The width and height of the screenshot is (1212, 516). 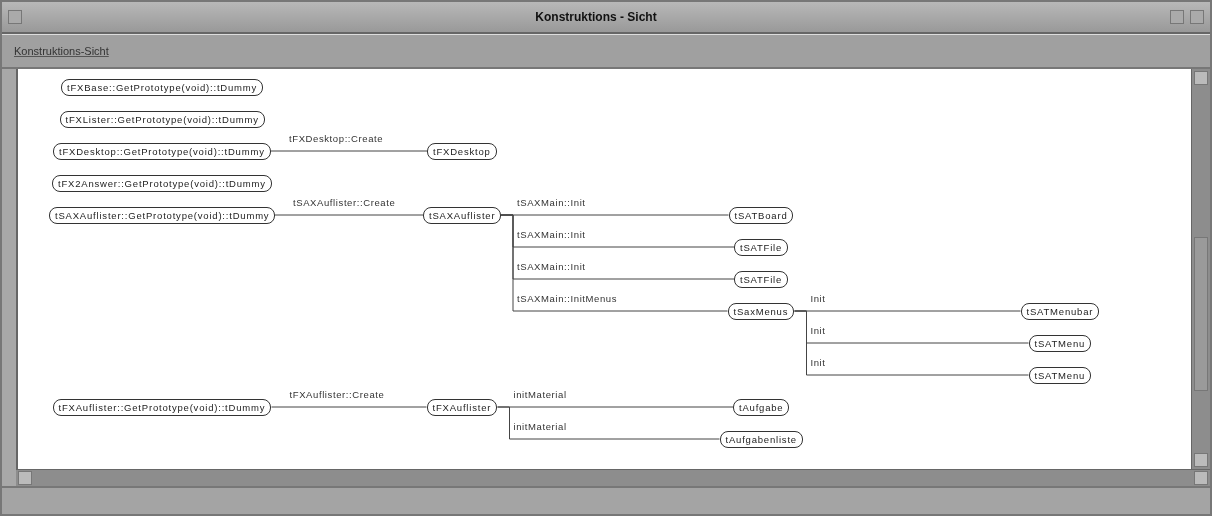 What do you see at coordinates (613, 477) in the screenshot?
I see `horizontal-scrollbar` at bounding box center [613, 477].